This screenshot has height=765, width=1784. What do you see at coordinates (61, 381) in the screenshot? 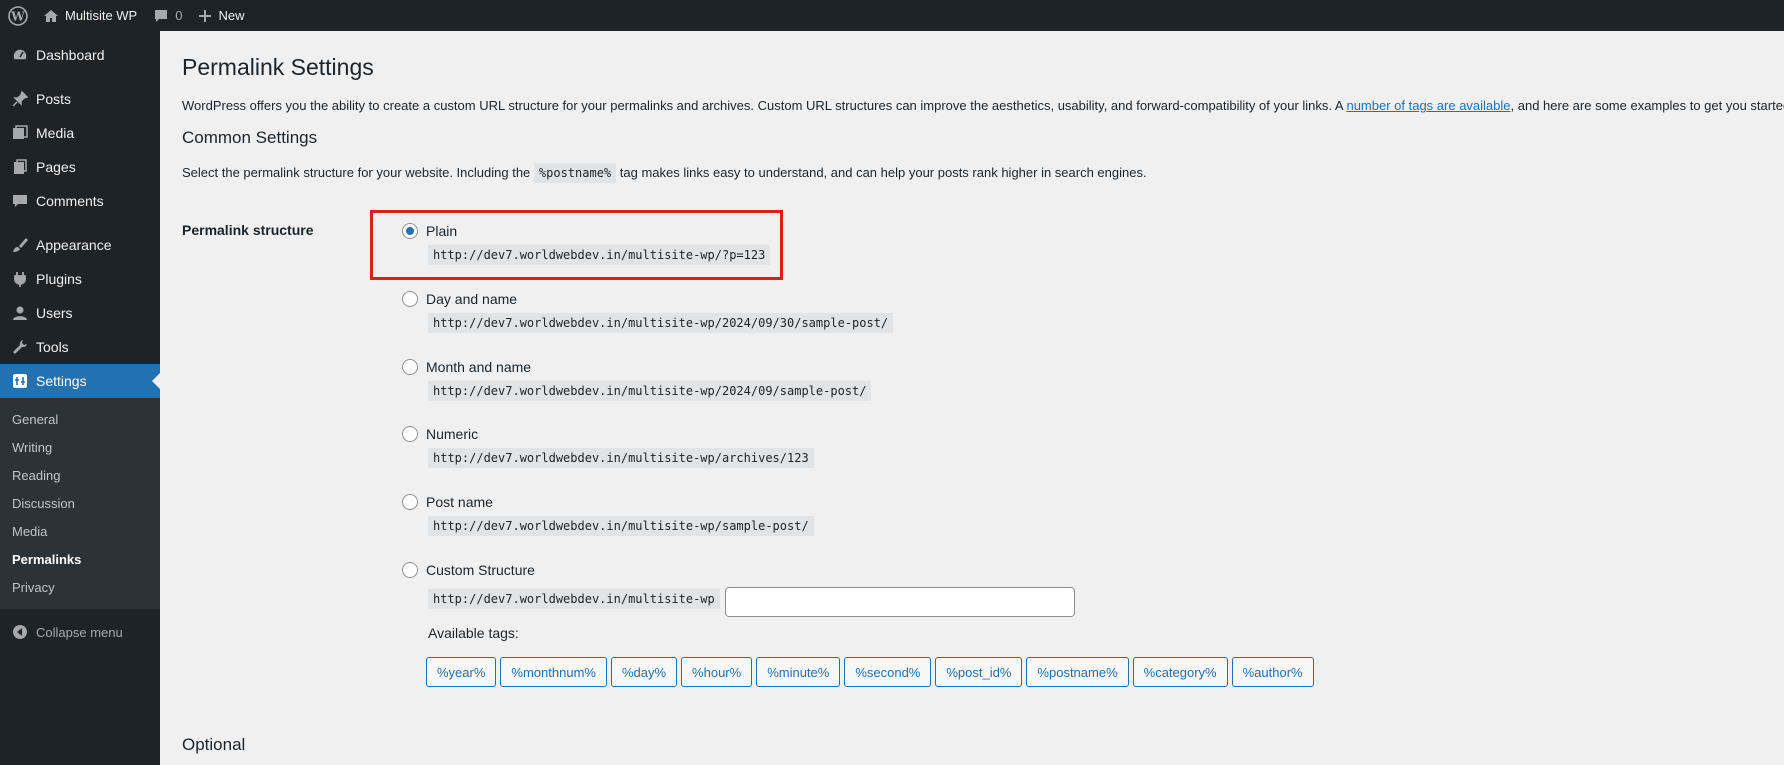
I see `menu-label: Settings` at bounding box center [61, 381].